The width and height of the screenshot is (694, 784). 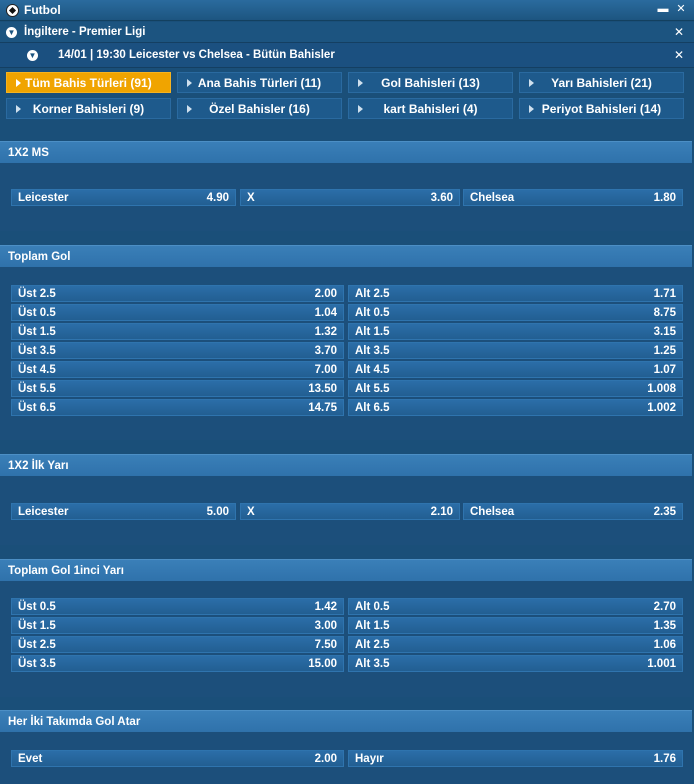 What do you see at coordinates (177, 407) in the screenshot?
I see `odd-cell-over: Üst 6.5 14.75` at bounding box center [177, 407].